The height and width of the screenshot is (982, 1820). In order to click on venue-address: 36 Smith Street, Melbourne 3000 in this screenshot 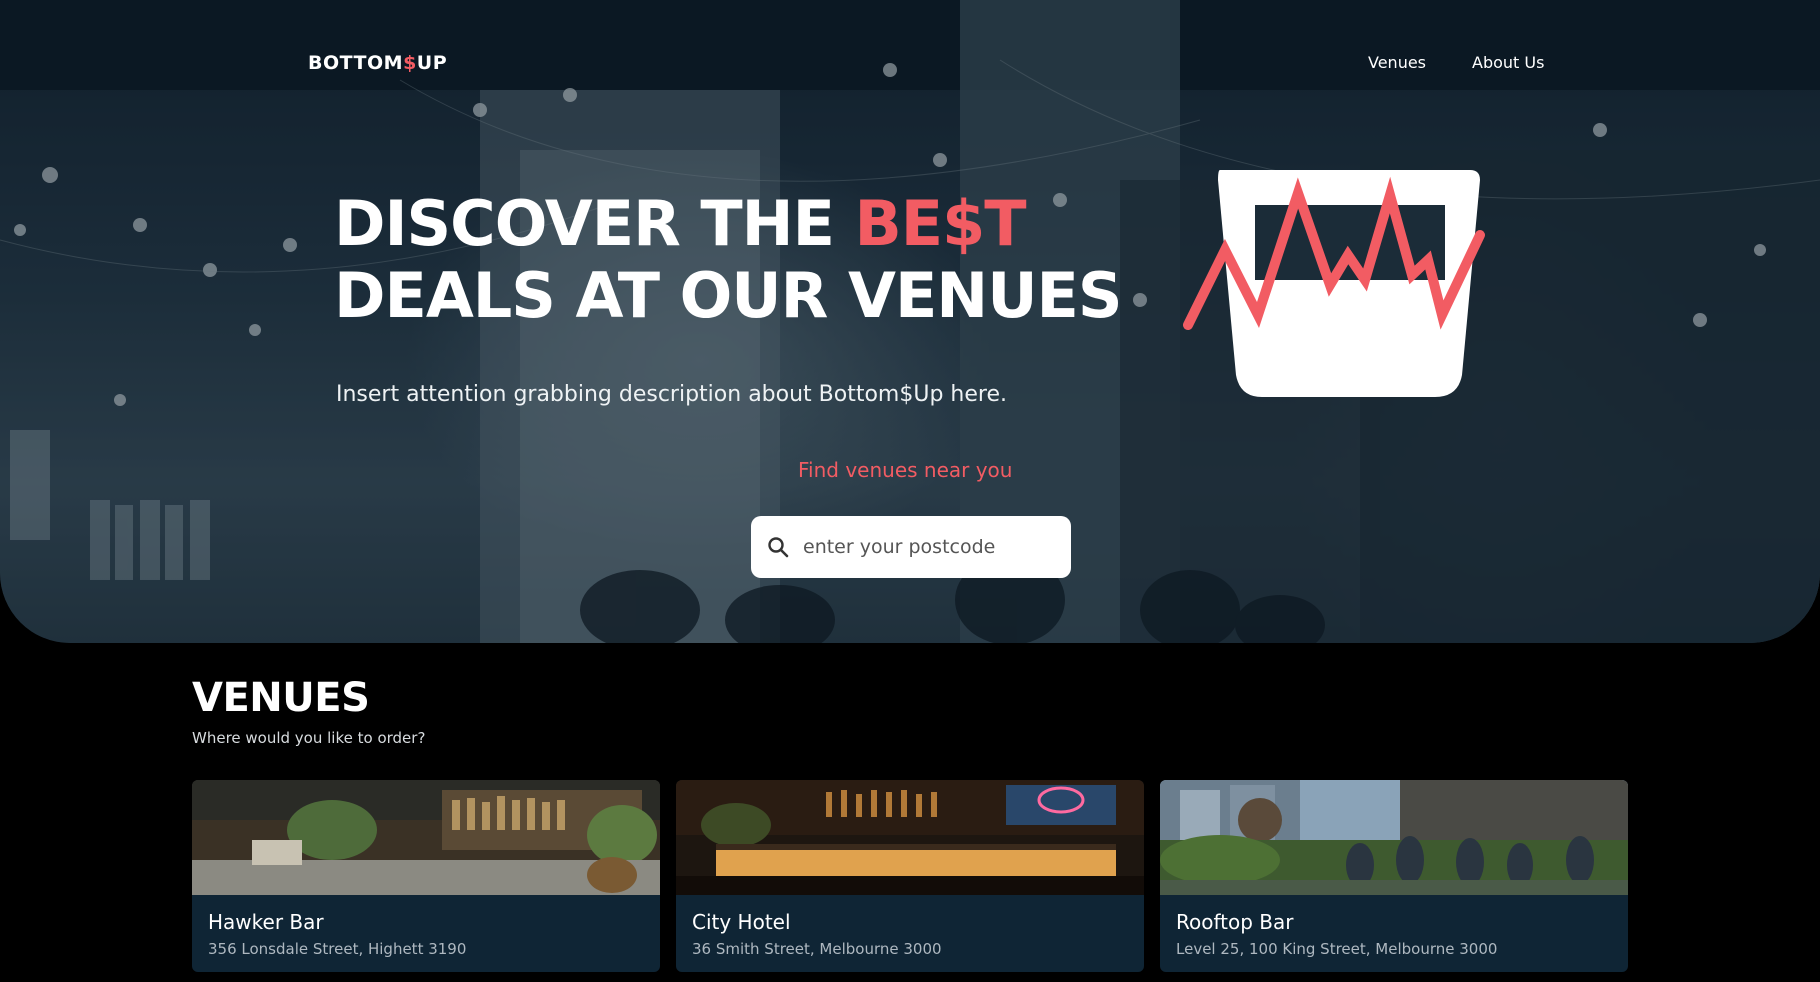, I will do `click(817, 949)`.